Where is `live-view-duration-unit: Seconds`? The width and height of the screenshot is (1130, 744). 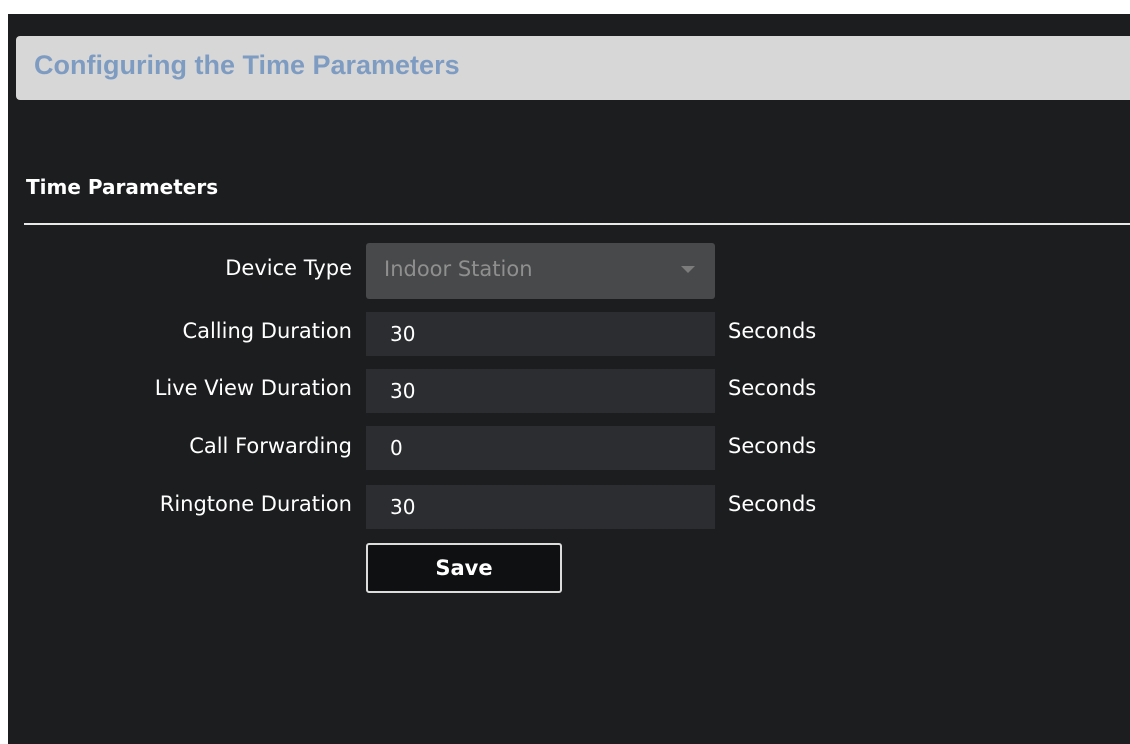 live-view-duration-unit: Seconds is located at coordinates (772, 388).